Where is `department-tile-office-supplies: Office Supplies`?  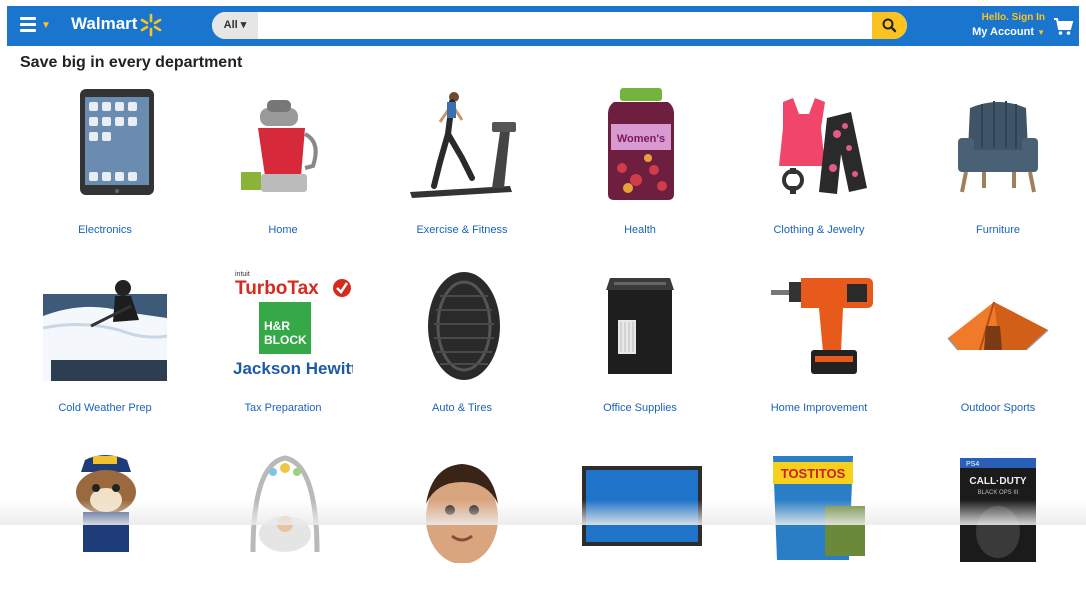 department-tile-office-supplies: Office Supplies is located at coordinates (640, 346).